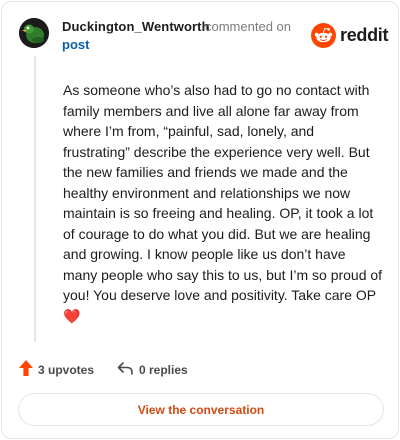  Describe the element at coordinates (323, 35) in the screenshot. I see `reddit-snoo-icon` at that location.